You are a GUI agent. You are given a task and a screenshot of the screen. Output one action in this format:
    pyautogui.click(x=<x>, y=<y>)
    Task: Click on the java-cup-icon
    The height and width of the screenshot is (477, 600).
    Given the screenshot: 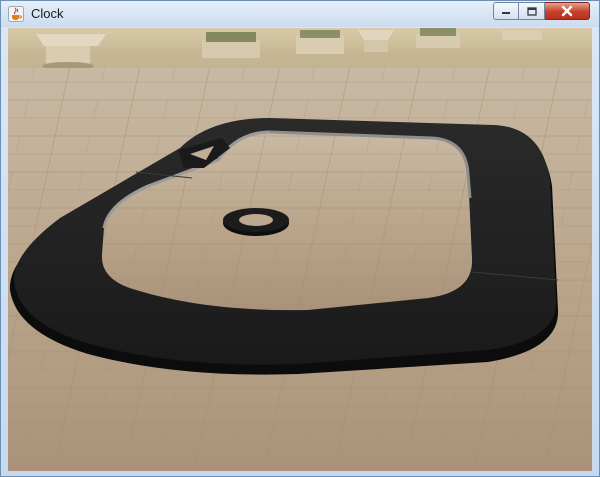 What is the action you would take?
    pyautogui.click(x=16, y=14)
    